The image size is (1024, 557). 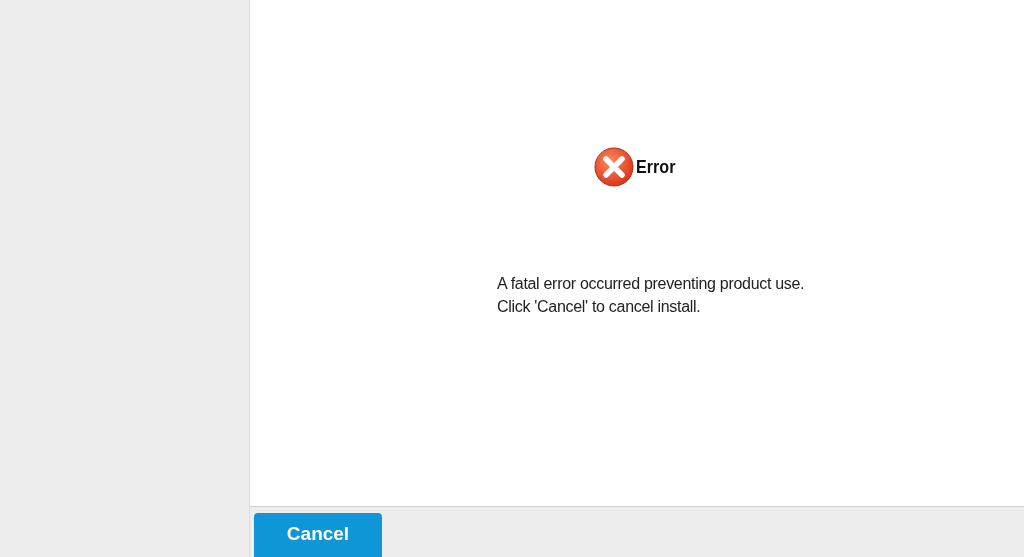 What do you see at coordinates (614, 167) in the screenshot?
I see `error-icon` at bounding box center [614, 167].